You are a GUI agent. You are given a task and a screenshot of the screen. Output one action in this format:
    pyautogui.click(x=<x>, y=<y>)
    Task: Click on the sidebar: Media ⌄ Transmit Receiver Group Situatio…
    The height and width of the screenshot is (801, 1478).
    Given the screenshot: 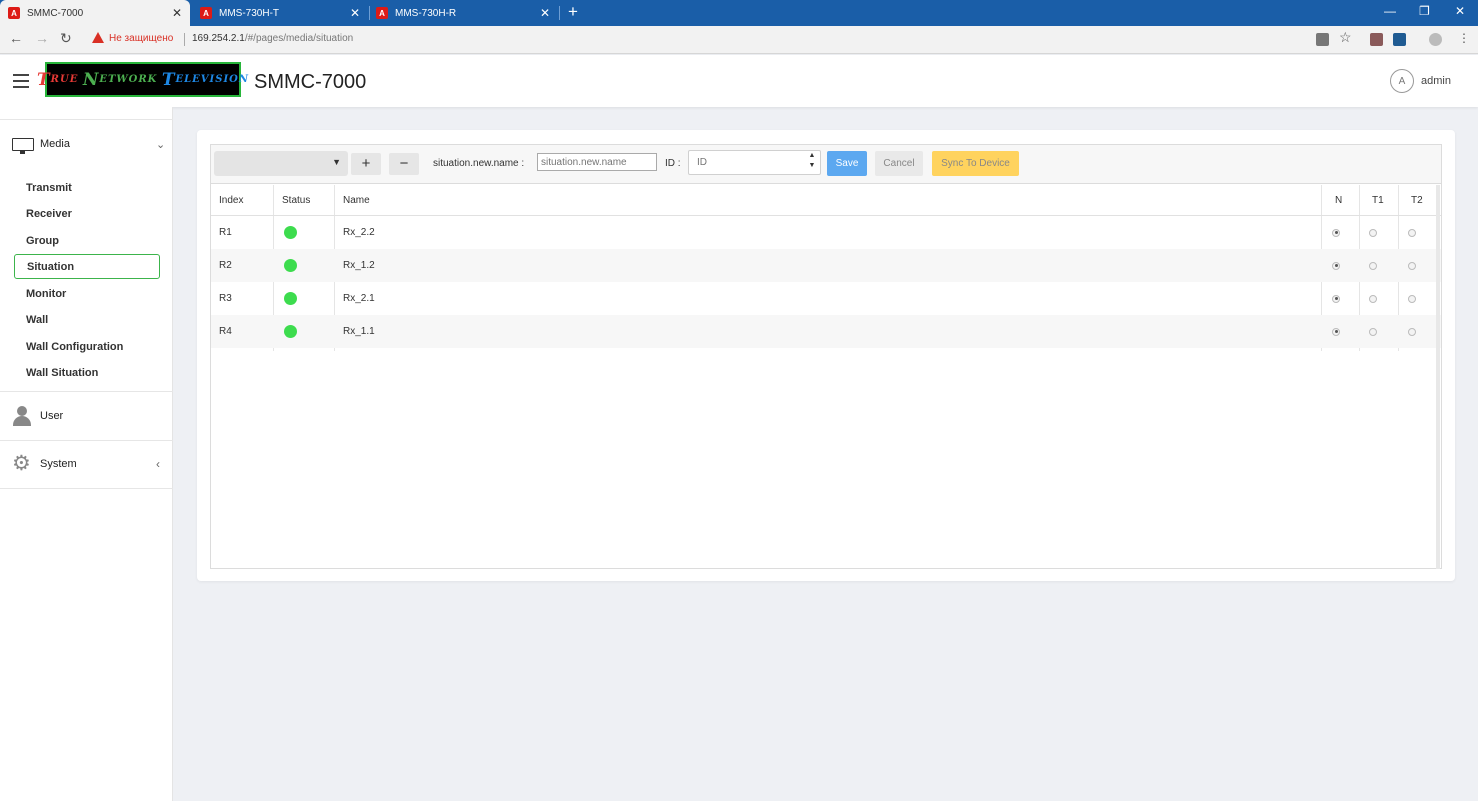 What is the action you would take?
    pyautogui.click(x=86, y=454)
    